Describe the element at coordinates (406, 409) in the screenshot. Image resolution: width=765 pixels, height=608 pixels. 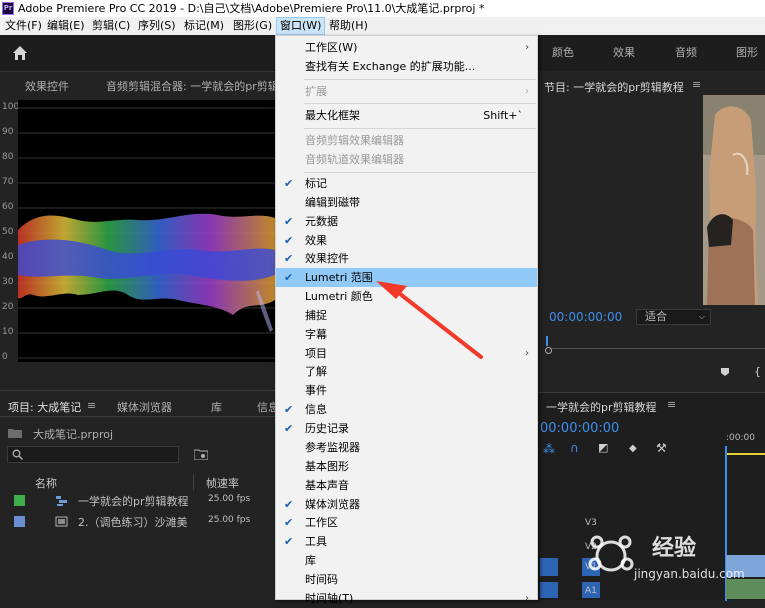
I see `menu-item-info: ✔ 信息` at that location.